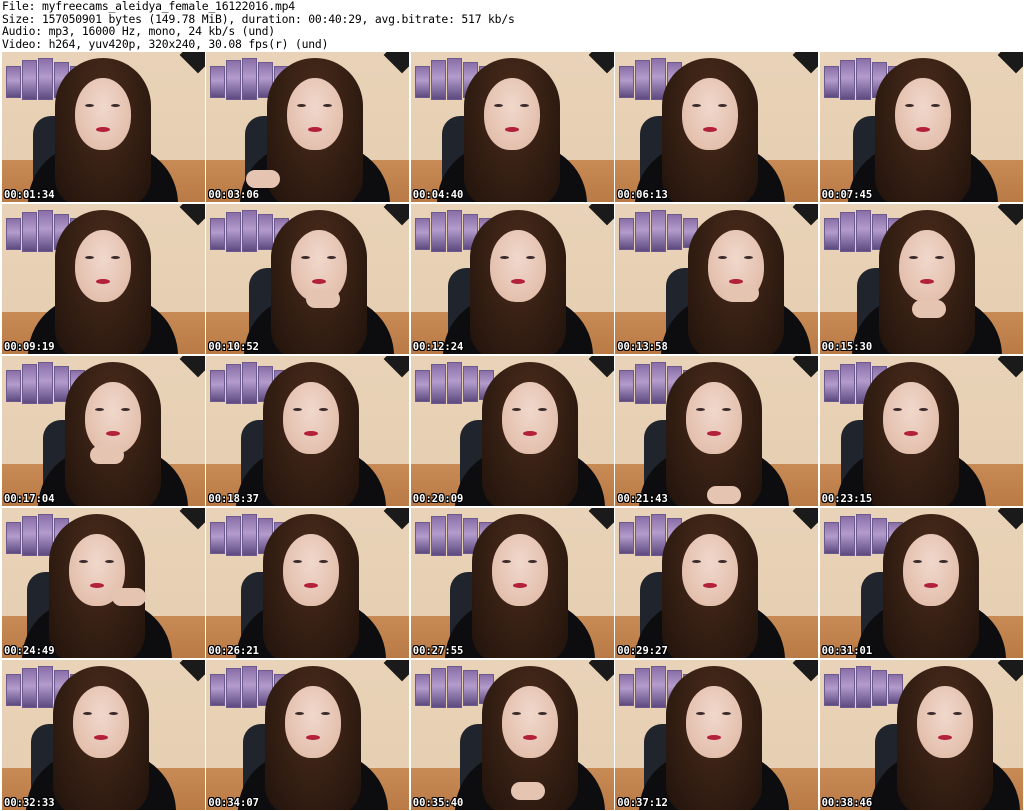 The width and height of the screenshot is (1024, 811). What do you see at coordinates (29, 803) in the screenshot?
I see `thumbnail-timestamp: 00:32:33` at bounding box center [29, 803].